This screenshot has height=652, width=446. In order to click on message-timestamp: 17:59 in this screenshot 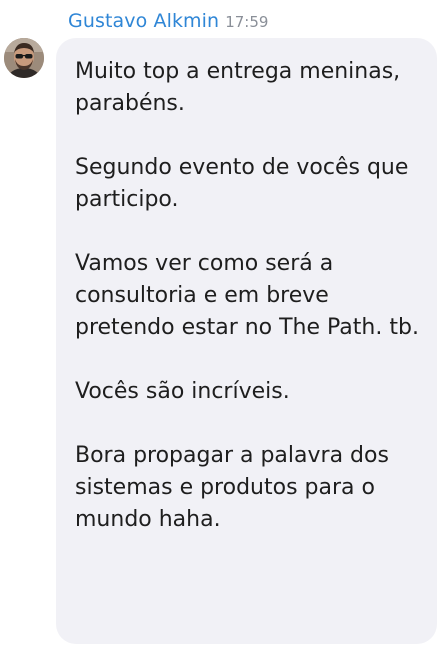, I will do `click(247, 22)`.